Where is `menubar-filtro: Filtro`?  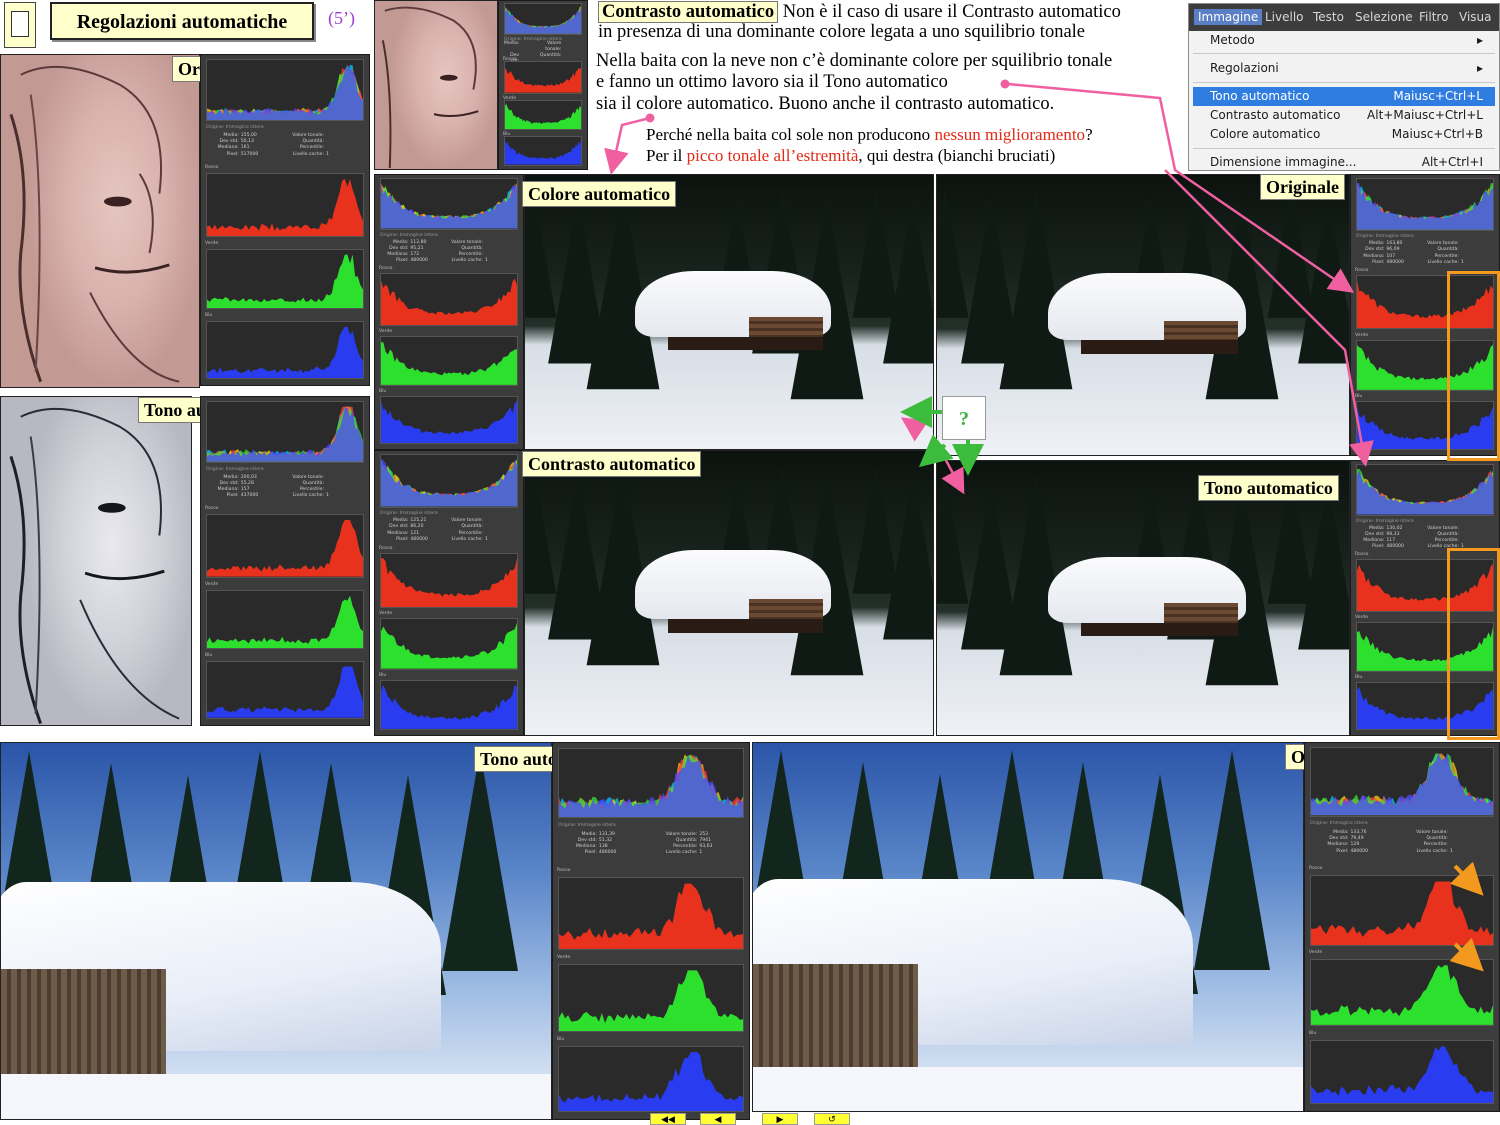 menubar-filtro: Filtro is located at coordinates (1433, 17).